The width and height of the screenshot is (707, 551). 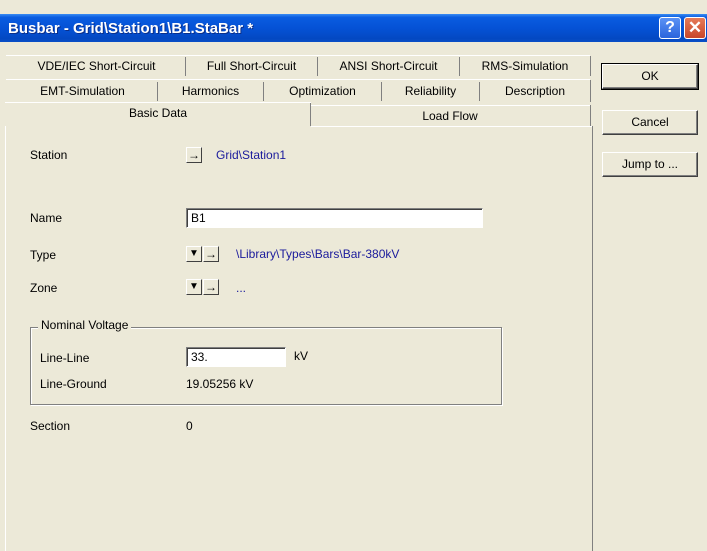 I want to click on tab-ansi-short-circuit: ANSI Short-Circuit, so click(x=389, y=66).